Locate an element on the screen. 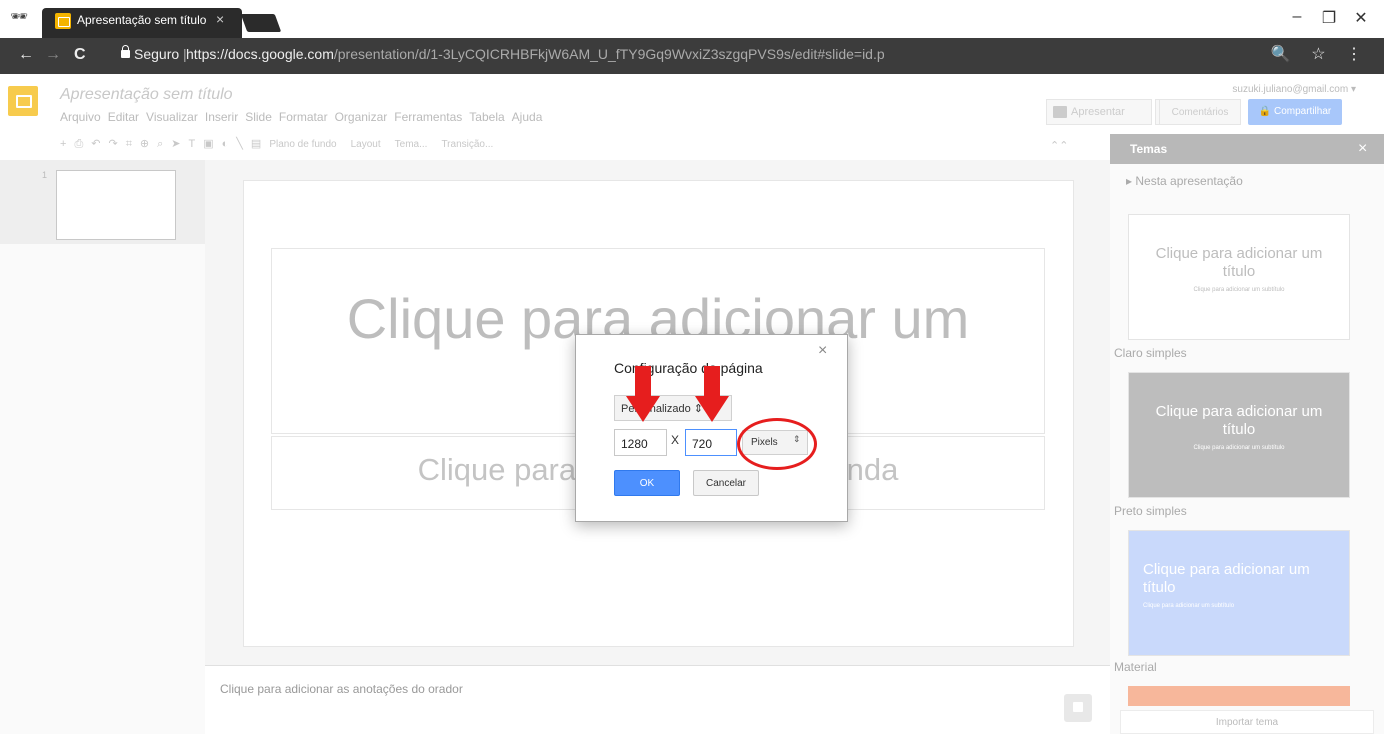 The width and height of the screenshot is (1384, 734). slides-logo-icon is located at coordinates (23, 101).